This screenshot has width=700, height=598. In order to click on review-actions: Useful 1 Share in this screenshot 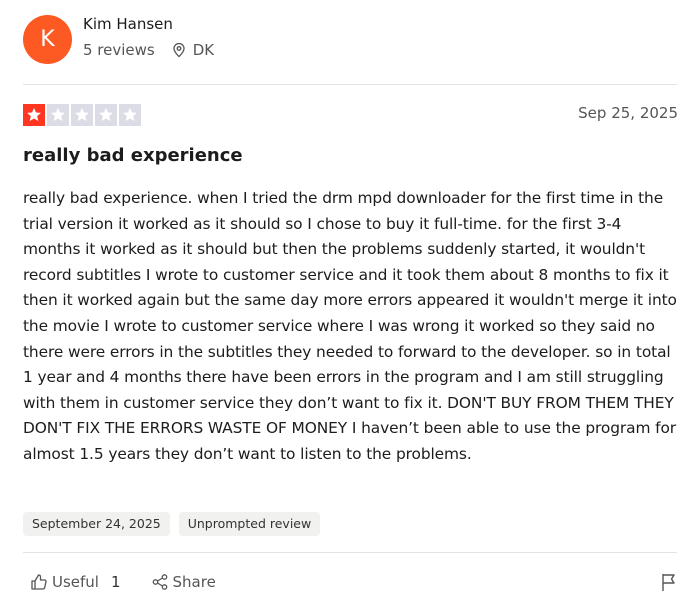, I will do `click(131, 582)`.